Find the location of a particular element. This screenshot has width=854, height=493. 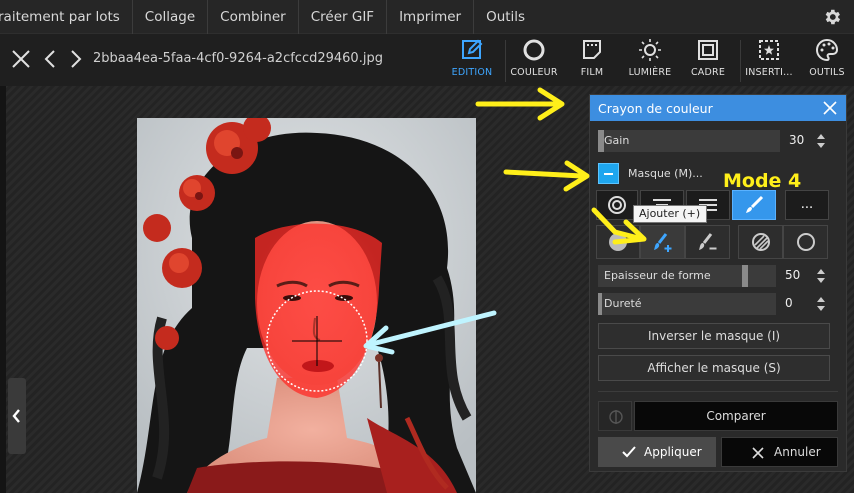

empty-circle-button is located at coordinates (805, 242).